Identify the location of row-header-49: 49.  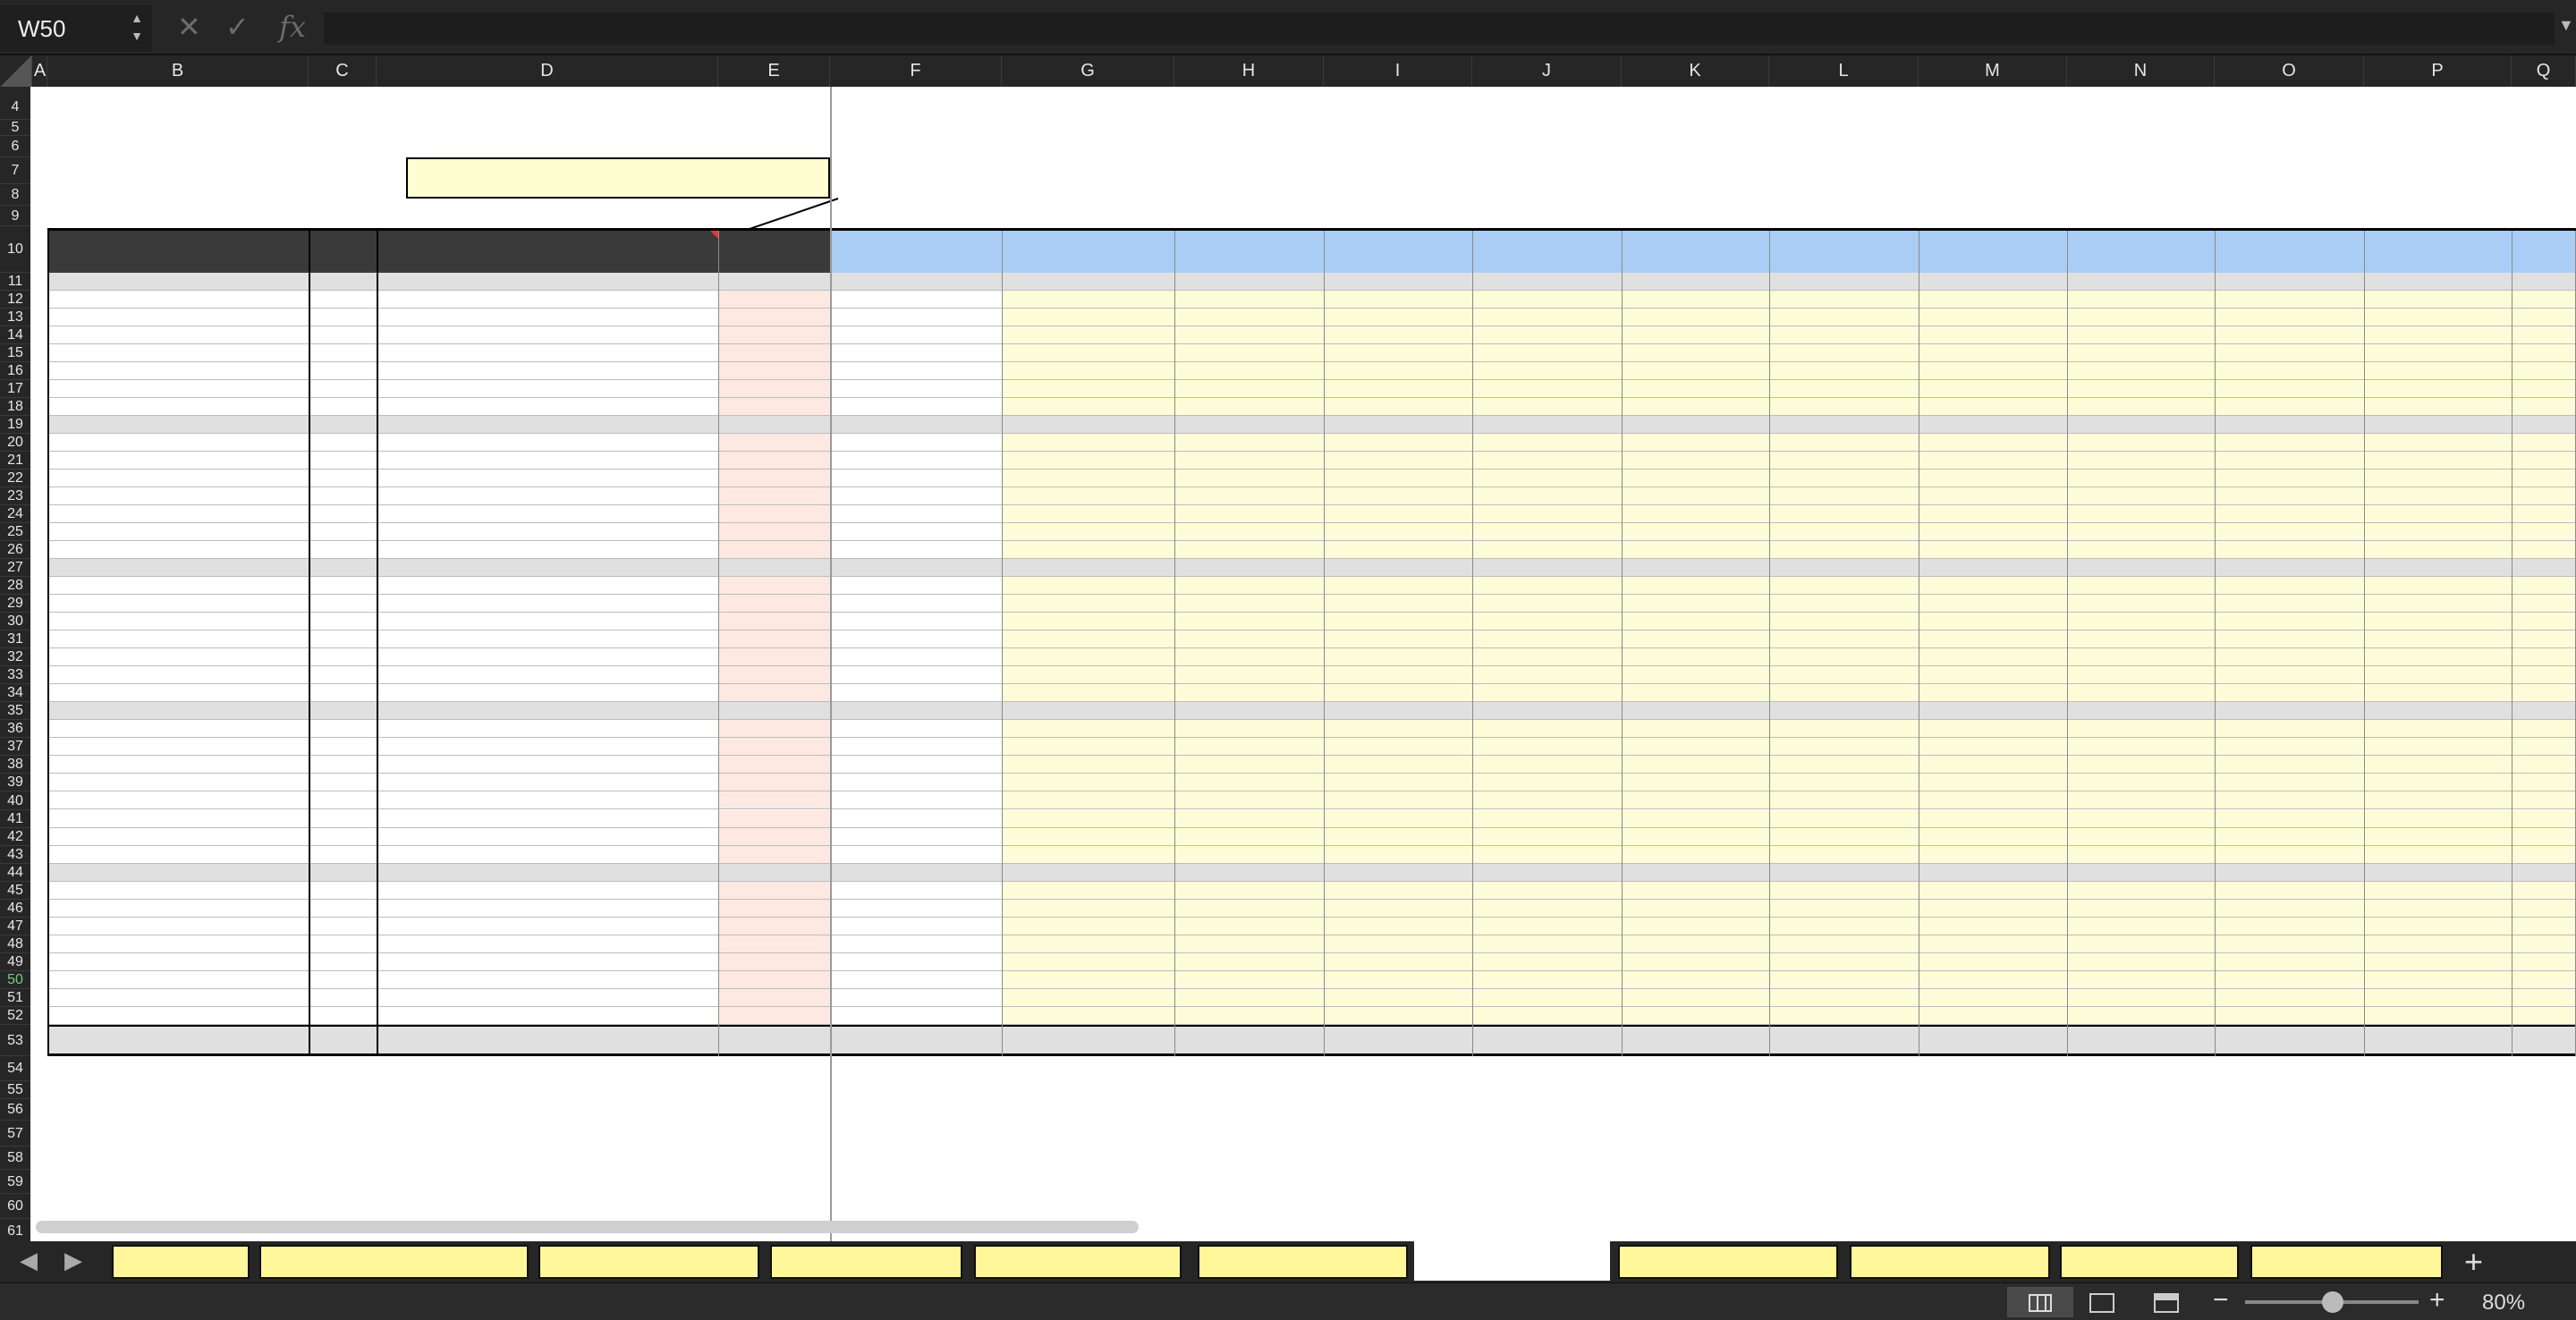
(15, 962).